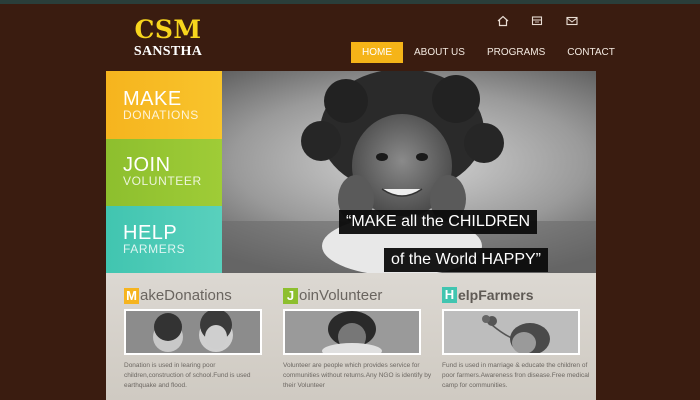 This screenshot has height=400, width=700. What do you see at coordinates (341, 295) in the screenshot?
I see `title-text: oinVolunteer` at bounding box center [341, 295].